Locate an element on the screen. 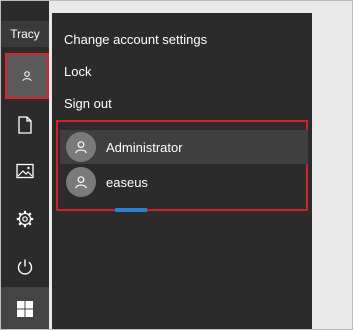 This screenshot has width=353, height=330. focus-accent-bar is located at coordinates (131, 210).